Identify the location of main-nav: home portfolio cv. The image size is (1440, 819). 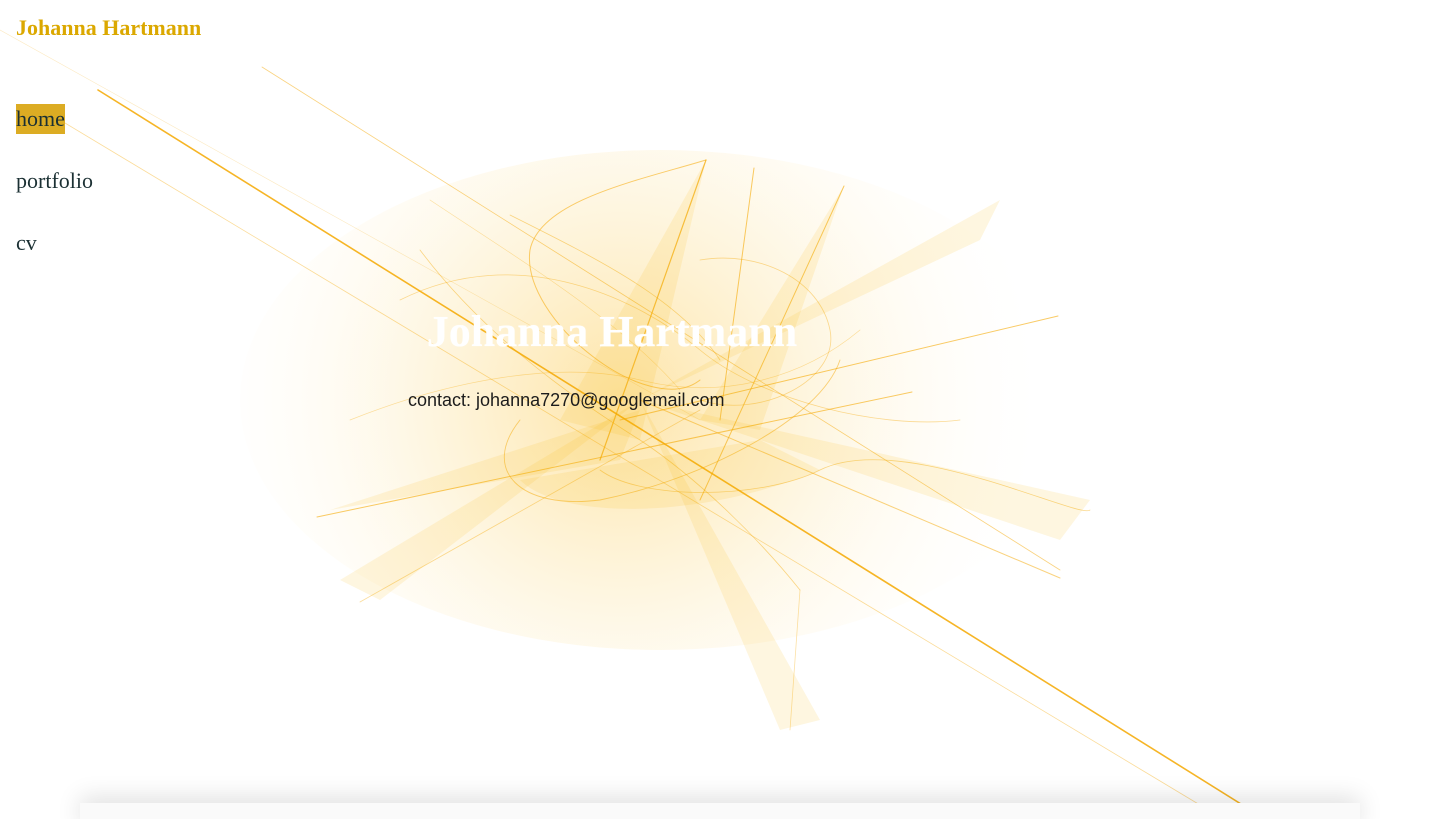
(54, 197).